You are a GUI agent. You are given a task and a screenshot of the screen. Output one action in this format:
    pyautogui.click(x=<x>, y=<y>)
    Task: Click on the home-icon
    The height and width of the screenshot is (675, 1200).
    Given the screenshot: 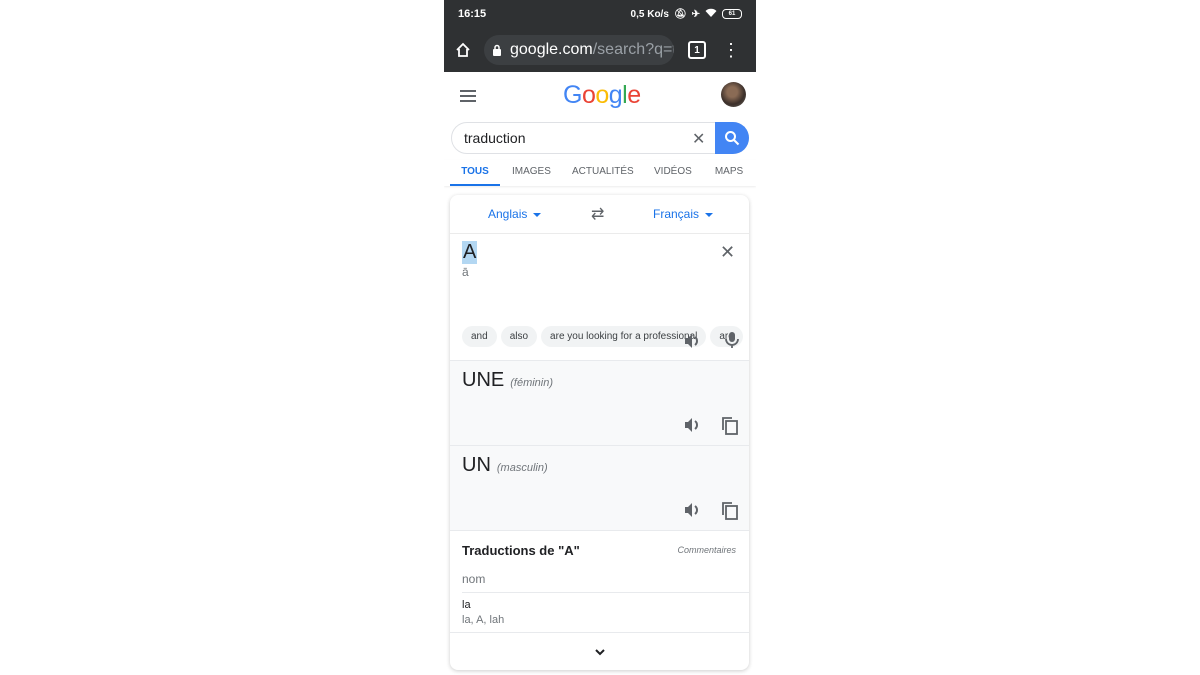 What is the action you would take?
    pyautogui.click(x=463, y=50)
    